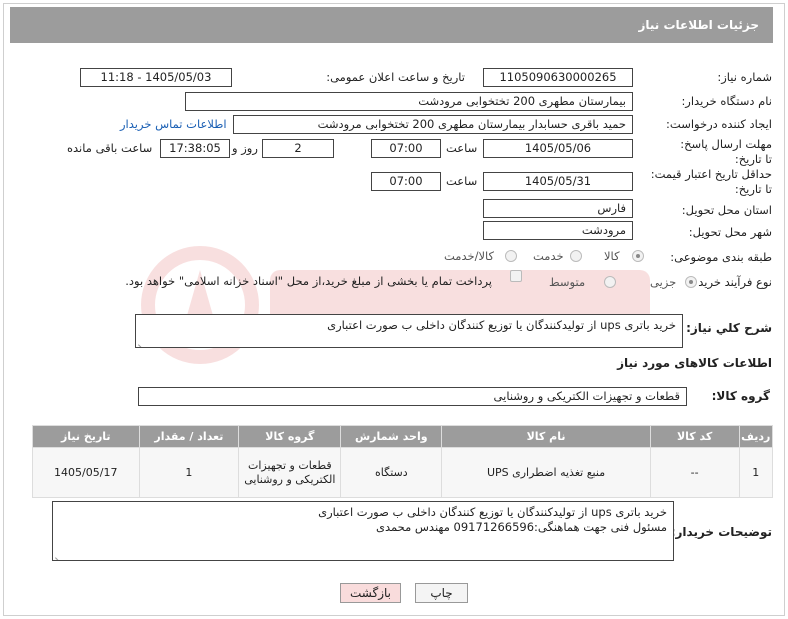 This screenshot has width=788, height=619. I want to click on col-date: تاریخ نیاز, so click(86, 436).